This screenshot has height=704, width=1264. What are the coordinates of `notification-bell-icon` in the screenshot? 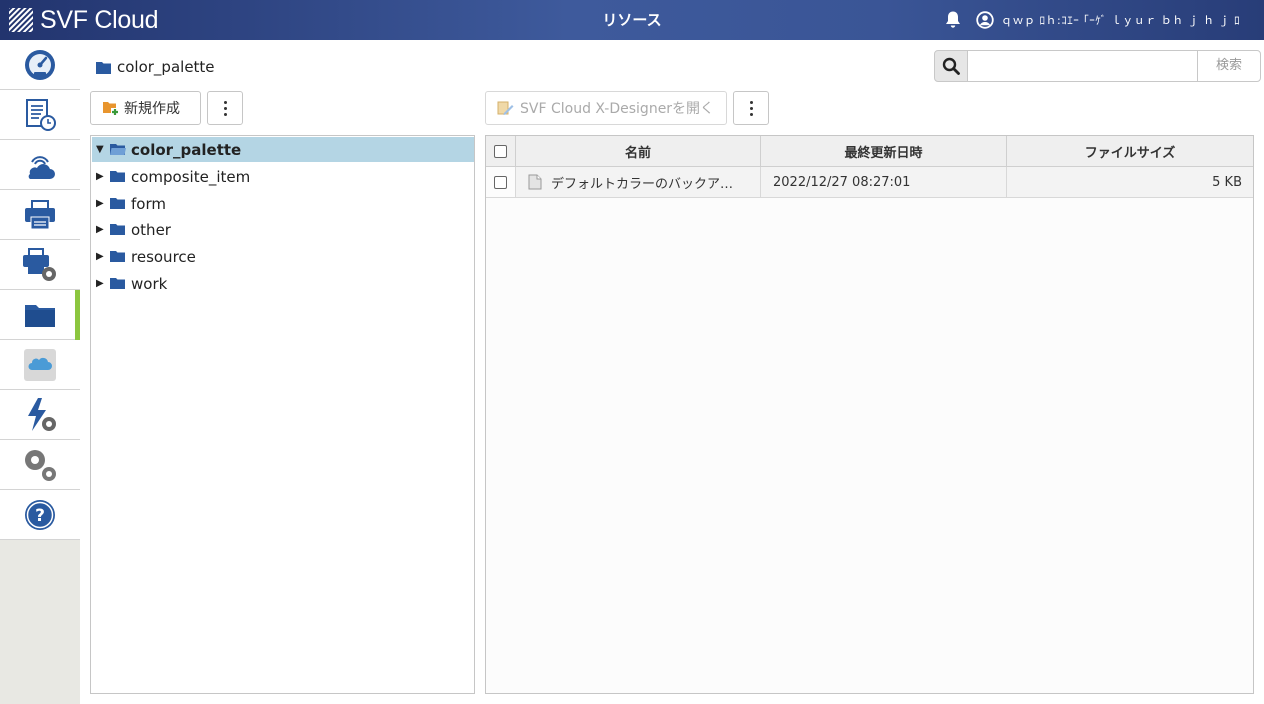 It's located at (953, 20).